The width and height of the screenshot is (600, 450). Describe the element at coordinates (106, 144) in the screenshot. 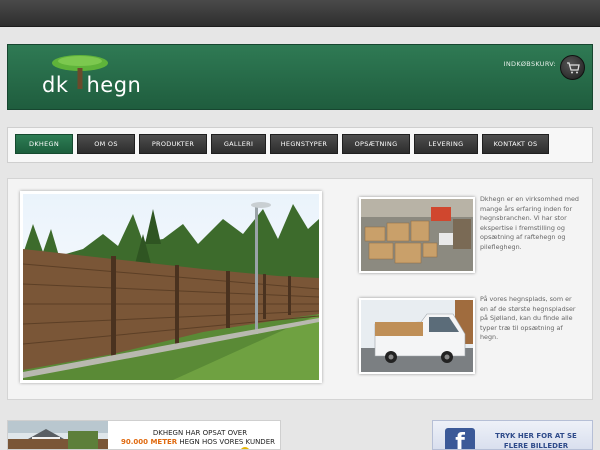

I see `nav-om-os: OM OS` at that location.